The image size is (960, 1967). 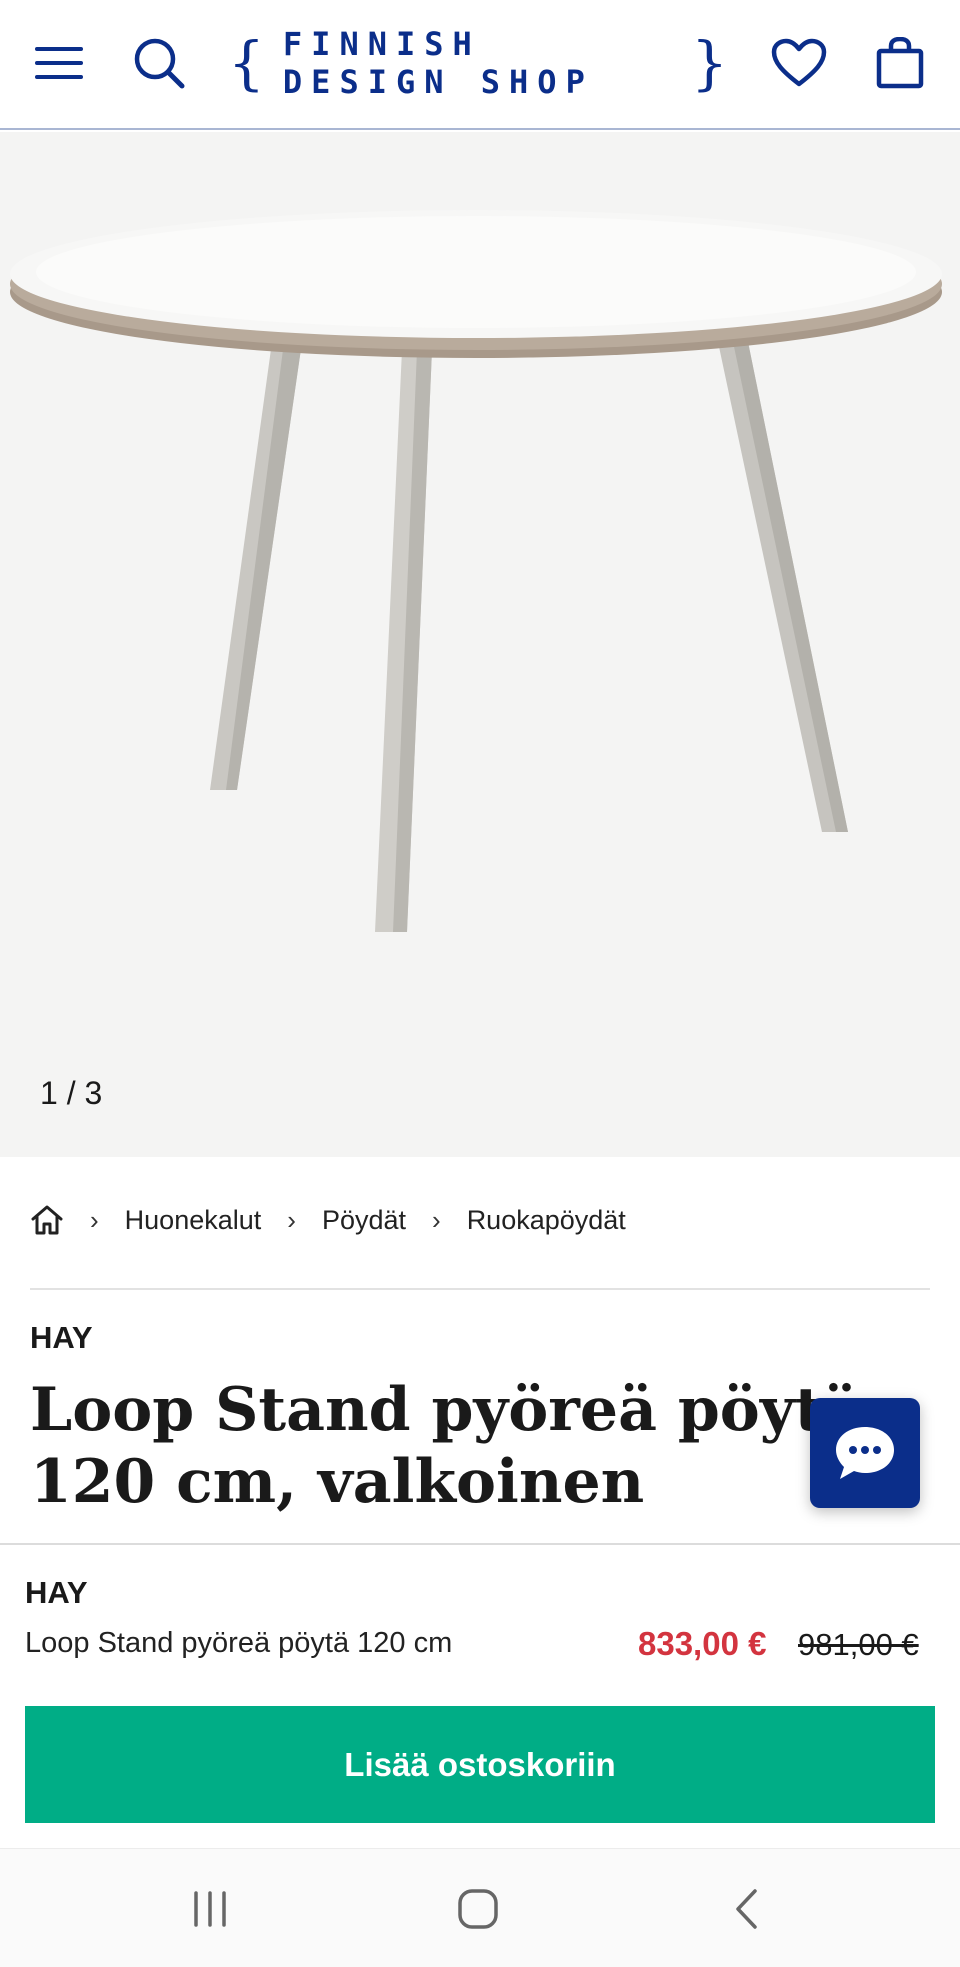 What do you see at coordinates (364, 1220) in the screenshot?
I see `breadcrumb-item-poydat: Pöydät` at bounding box center [364, 1220].